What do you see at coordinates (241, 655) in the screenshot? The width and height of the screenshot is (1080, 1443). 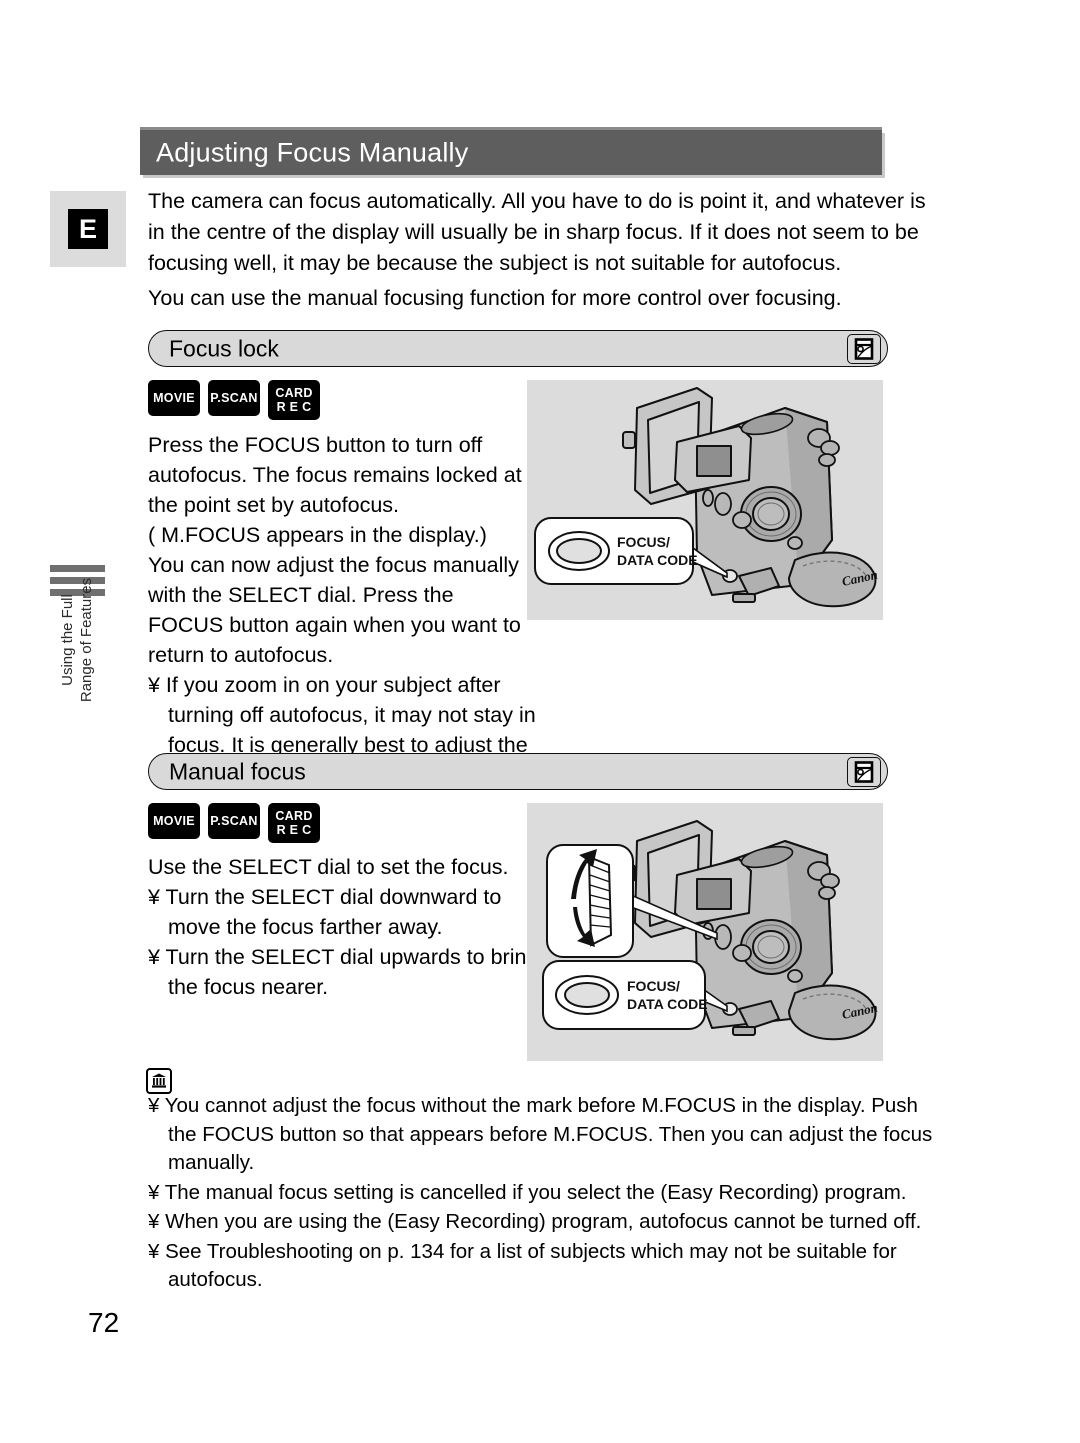 I see `focus-lock-line-8: return to autofocus.` at bounding box center [241, 655].